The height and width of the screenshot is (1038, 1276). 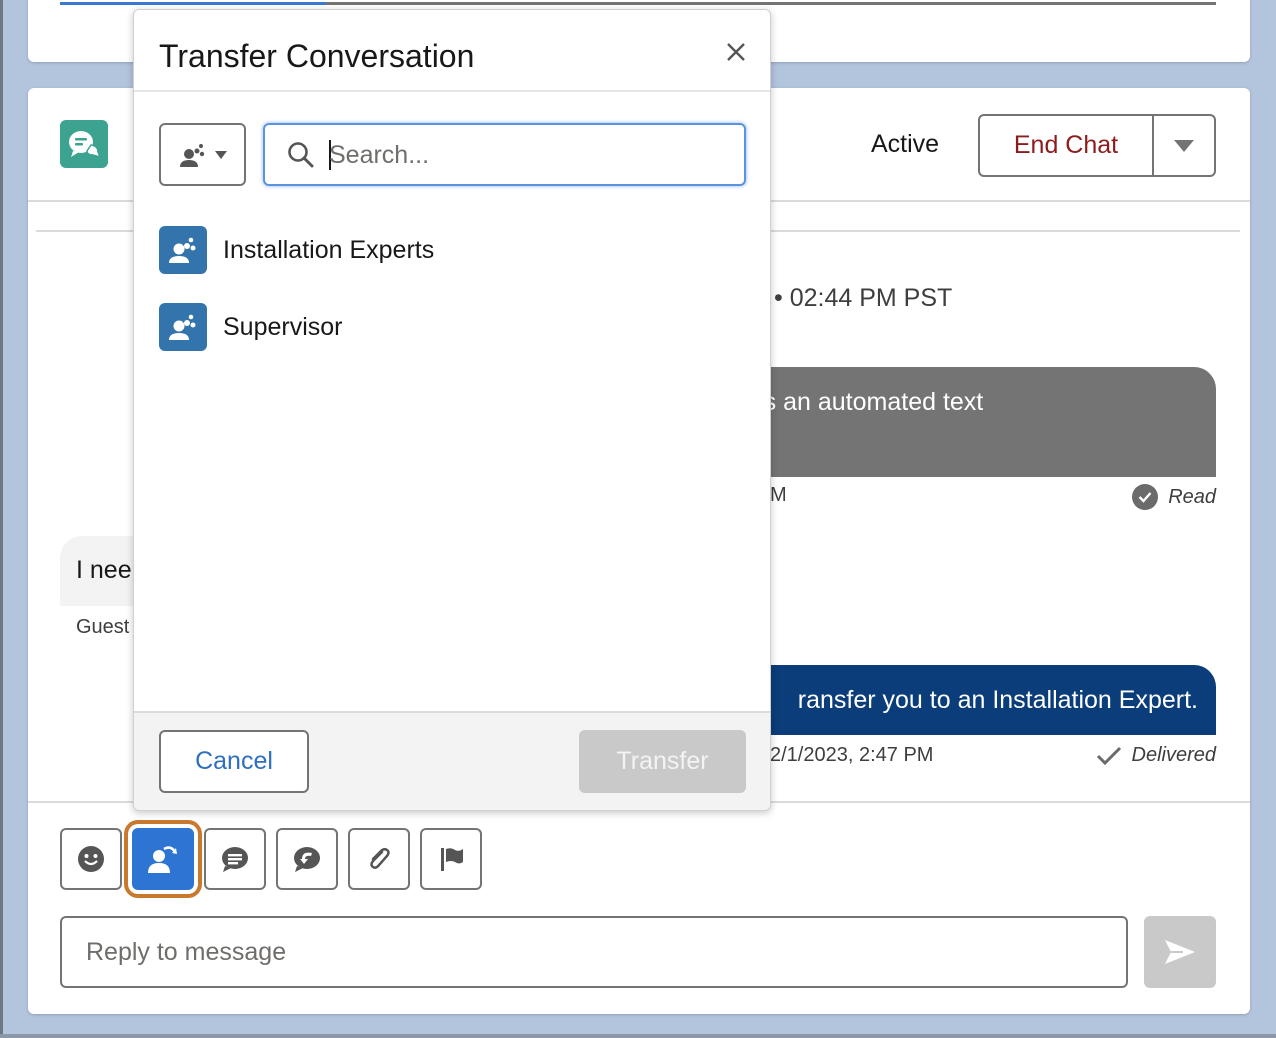 I want to click on search-field, so click(x=504, y=154).